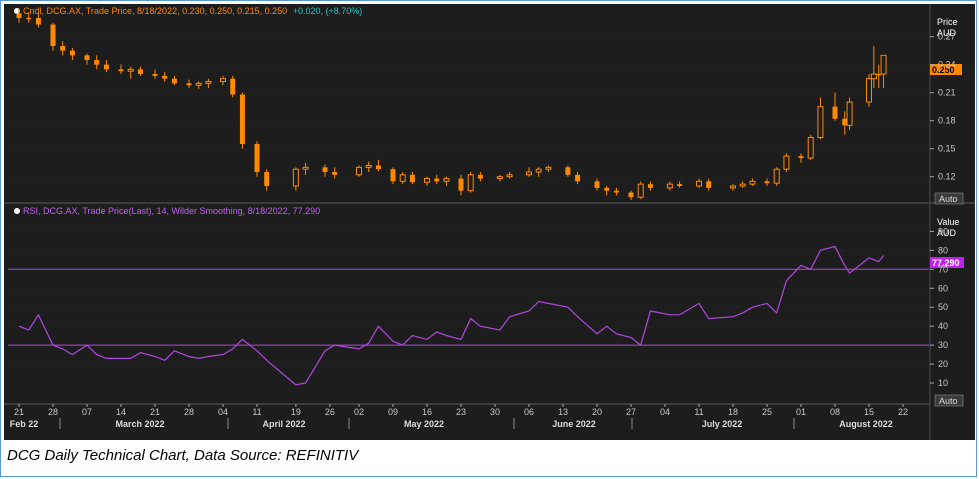  What do you see at coordinates (53, 412) in the screenshot?
I see `x-day-tick-label: 28` at bounding box center [53, 412].